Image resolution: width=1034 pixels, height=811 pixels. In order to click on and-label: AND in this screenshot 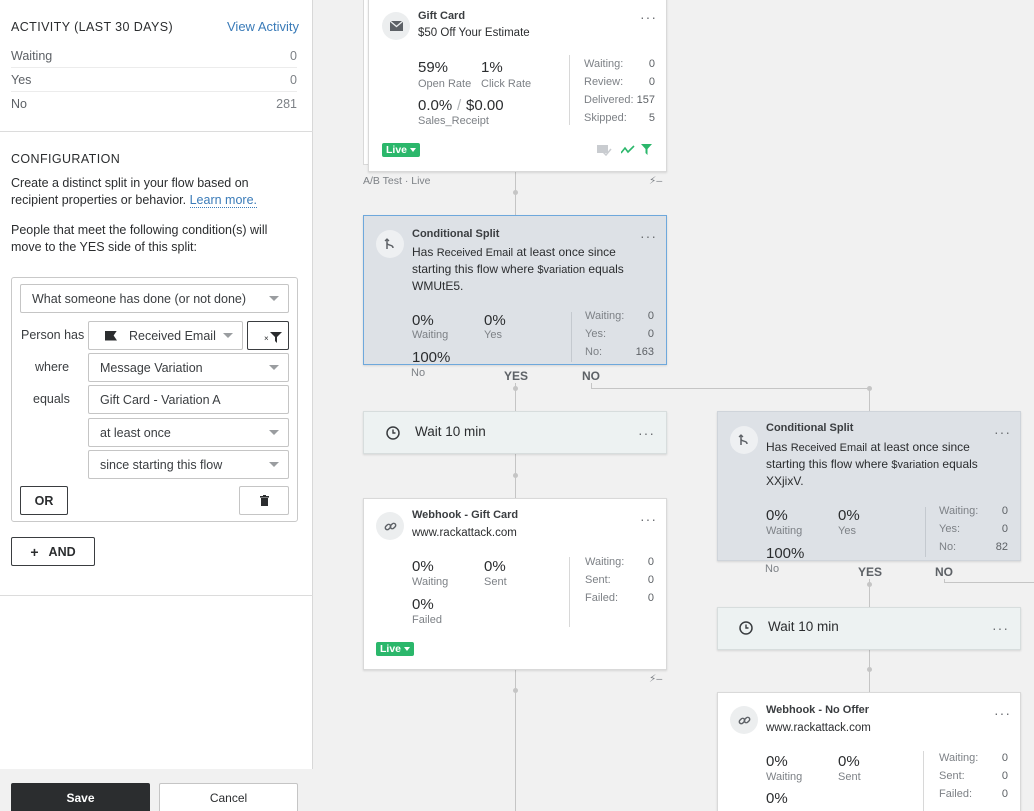, I will do `click(62, 551)`.